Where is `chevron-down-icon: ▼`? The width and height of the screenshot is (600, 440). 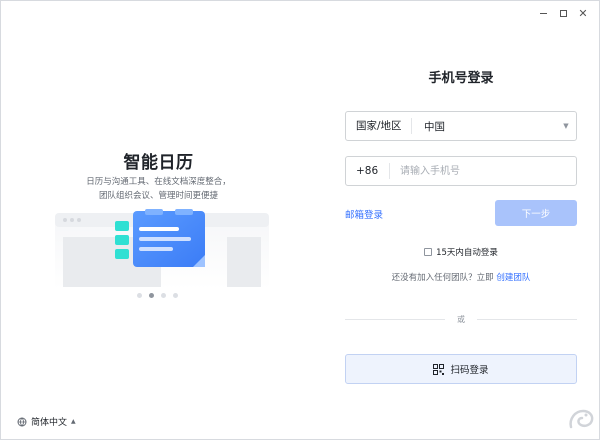 chevron-down-icon: ▼ is located at coordinates (566, 126).